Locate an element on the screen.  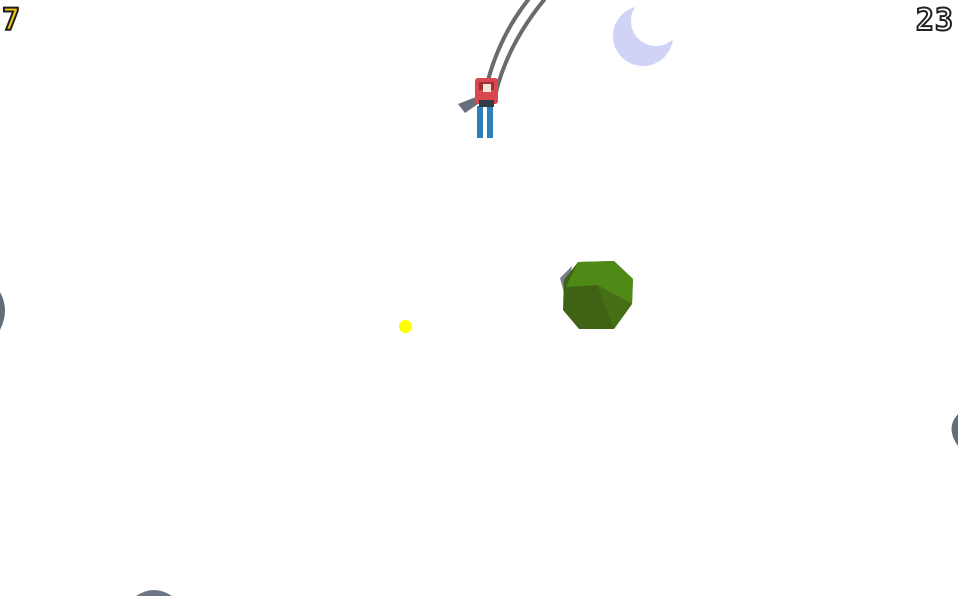
crescent-moon-icon is located at coordinates (647, 33).